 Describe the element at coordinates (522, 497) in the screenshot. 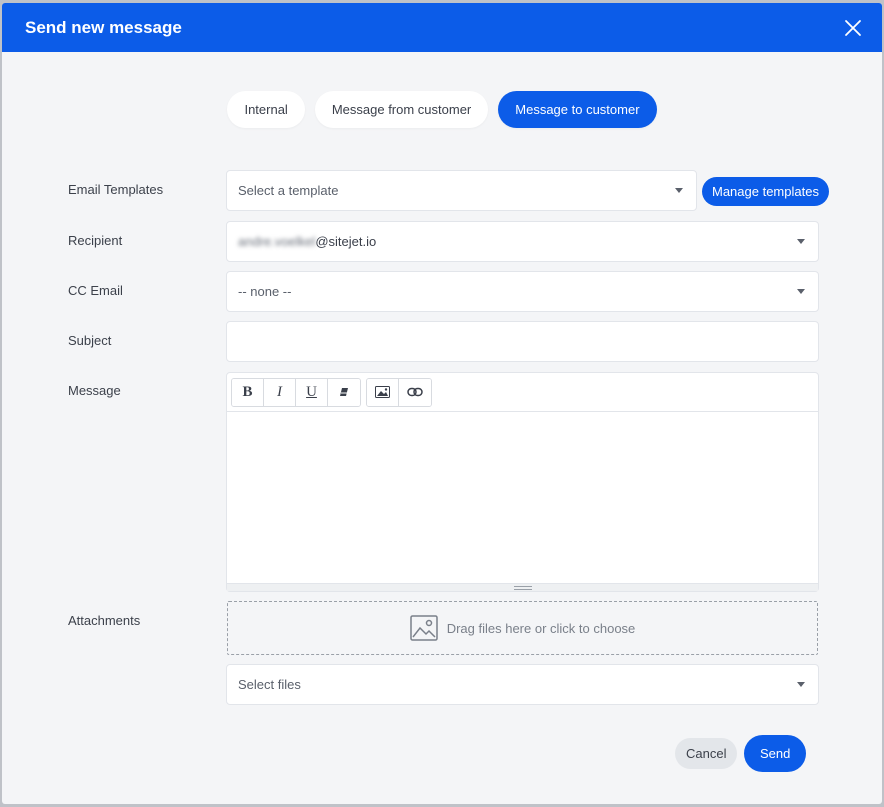

I see `message-body` at that location.